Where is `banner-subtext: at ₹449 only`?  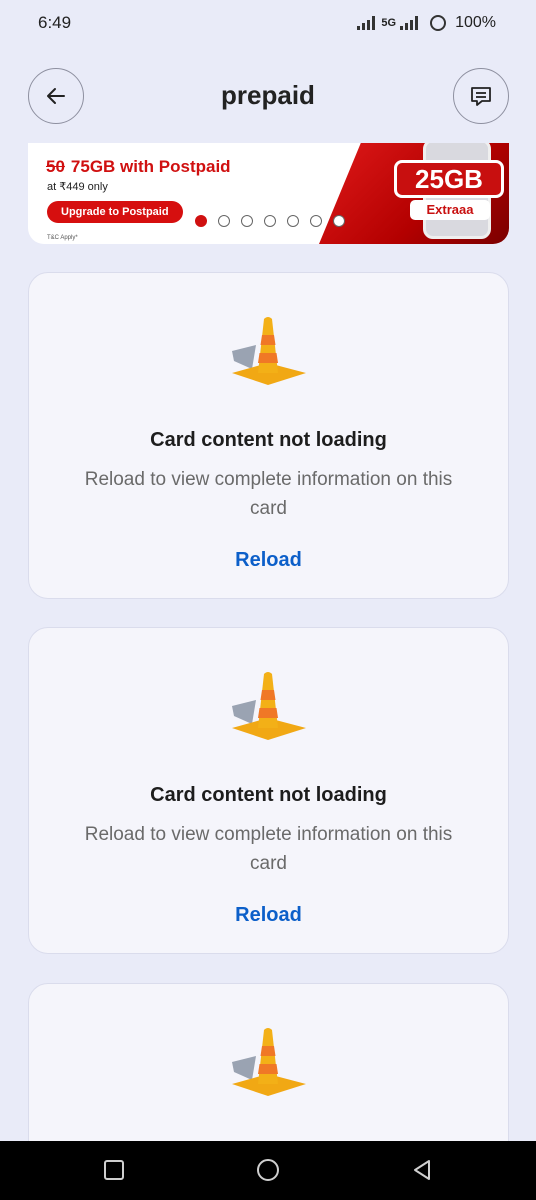 banner-subtext: at ₹449 only is located at coordinates (77, 187).